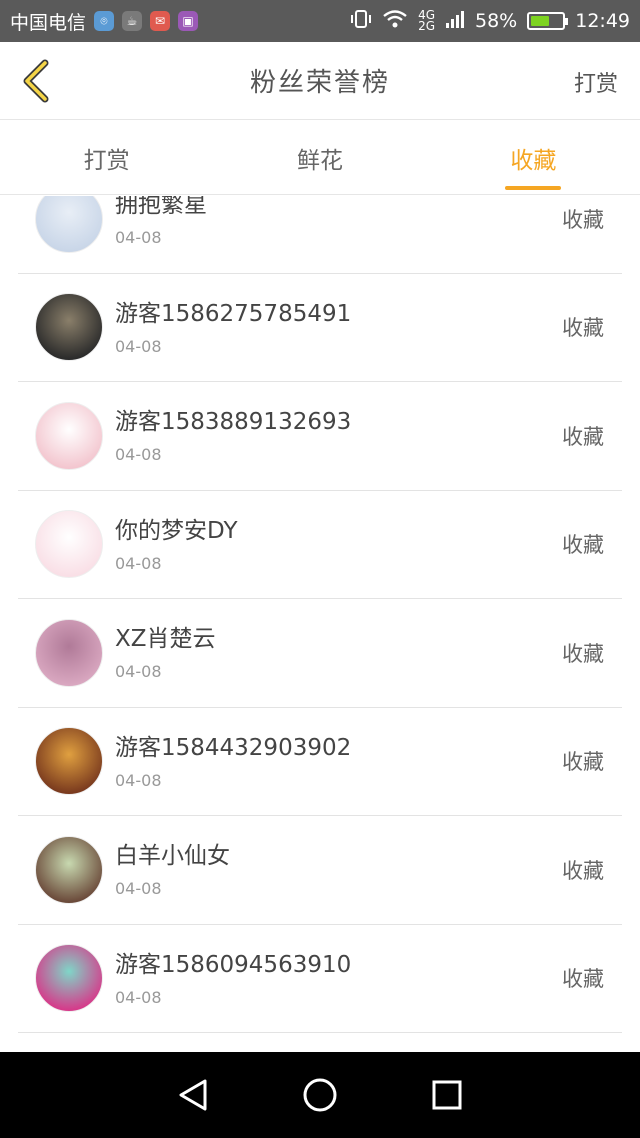 This screenshot has width=640, height=1138. What do you see at coordinates (602, 21) in the screenshot?
I see `clock: 12:49` at bounding box center [602, 21].